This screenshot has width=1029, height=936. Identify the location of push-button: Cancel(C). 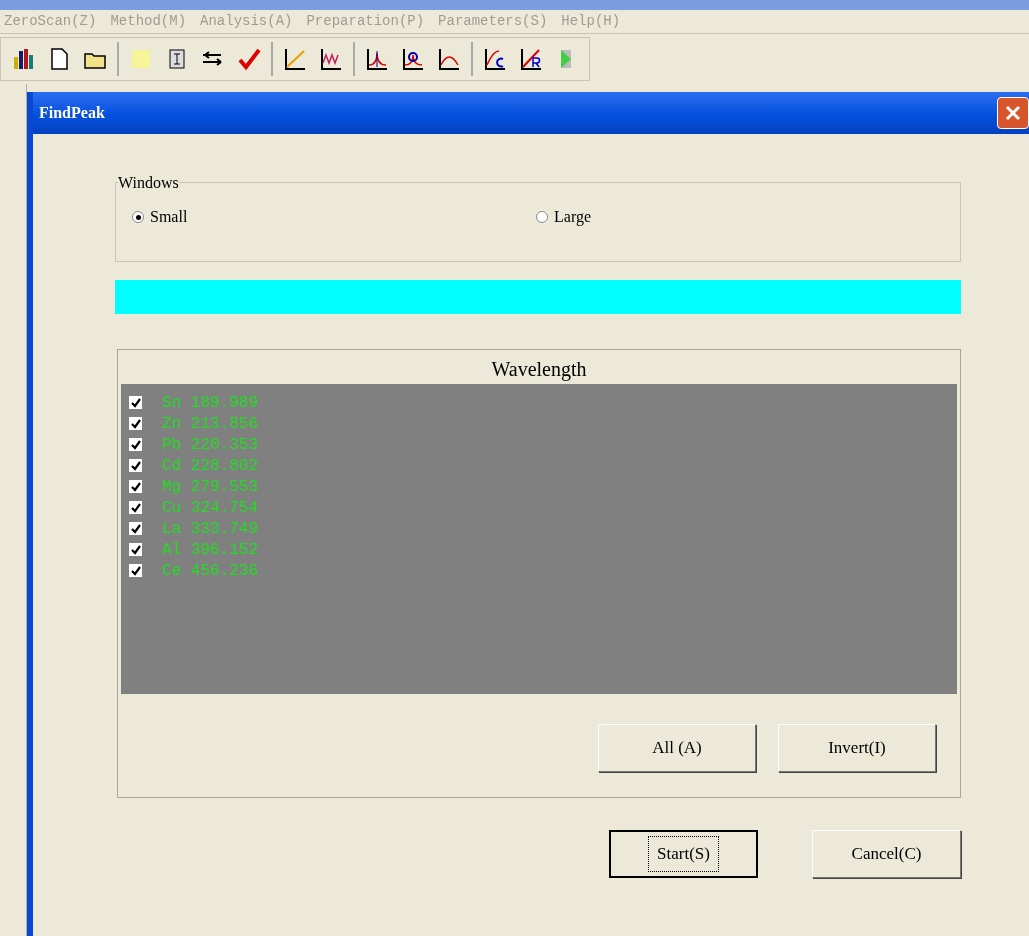
(886, 854).